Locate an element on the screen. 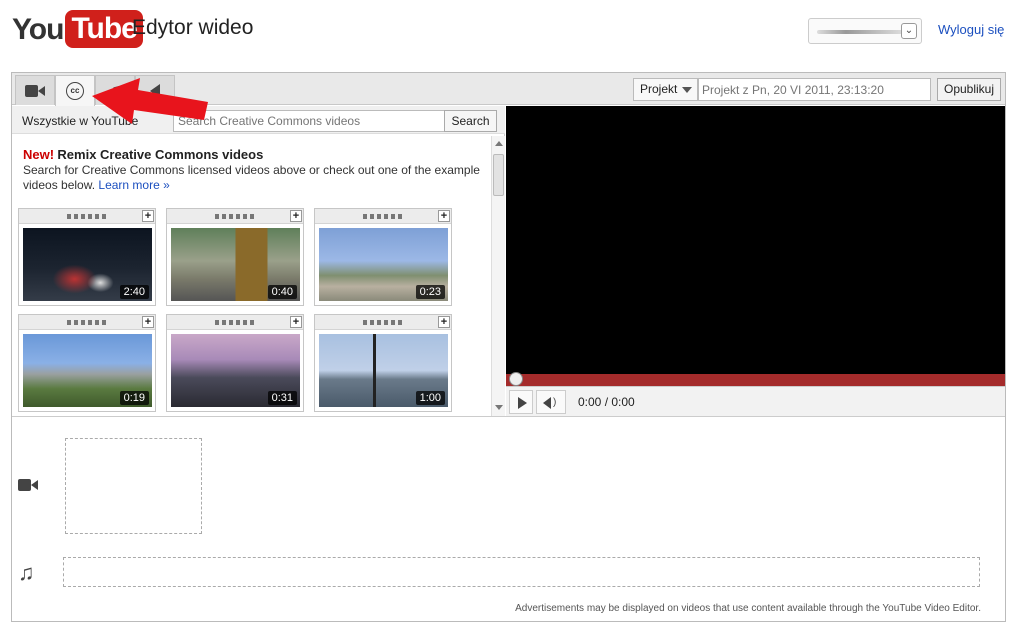 The image size is (1024, 640). tab-videos is located at coordinates (35, 90).